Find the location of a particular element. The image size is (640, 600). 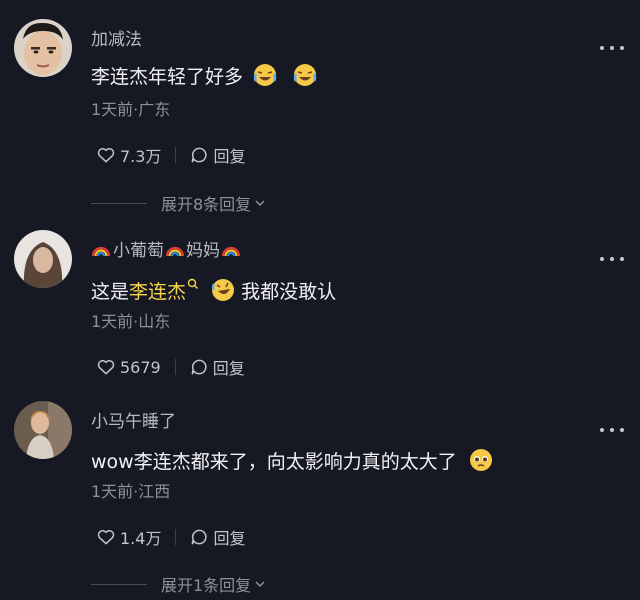

comment-text-before: 这是 is located at coordinates (110, 292).